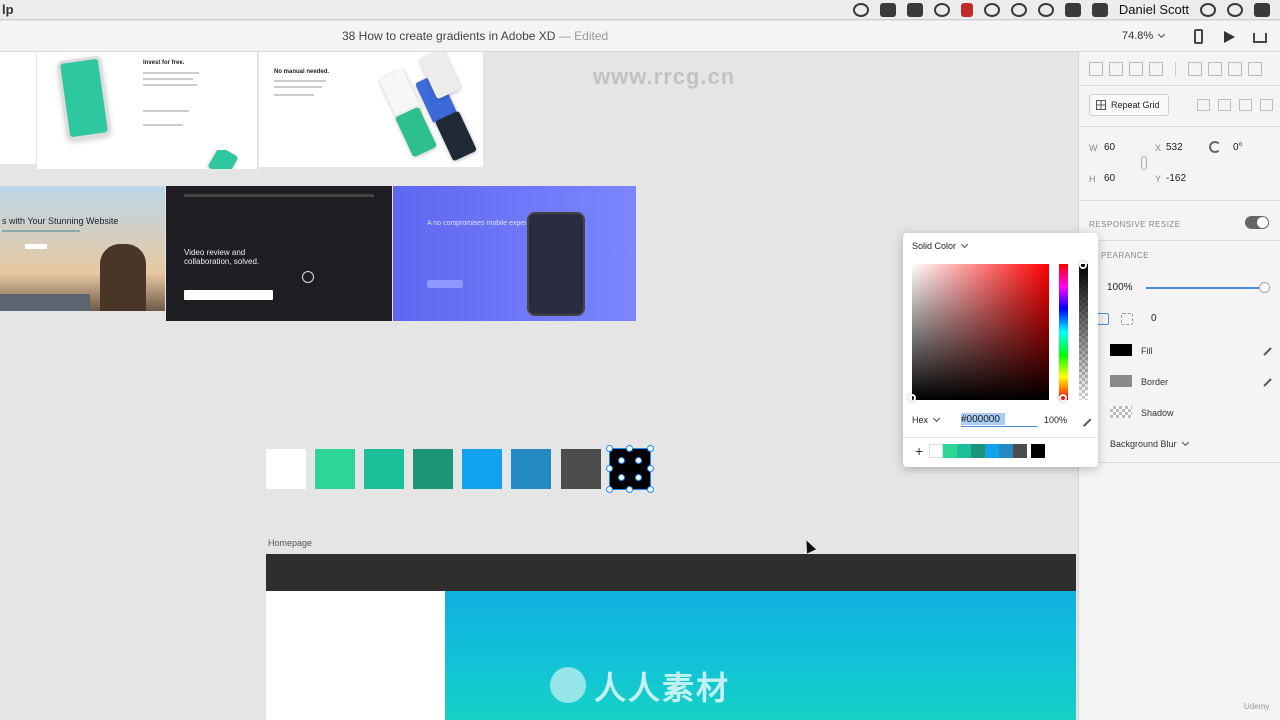 The height and width of the screenshot is (720, 1280). Describe the element at coordinates (978, 333) in the screenshot. I see `saturation-brightness-field` at that location.